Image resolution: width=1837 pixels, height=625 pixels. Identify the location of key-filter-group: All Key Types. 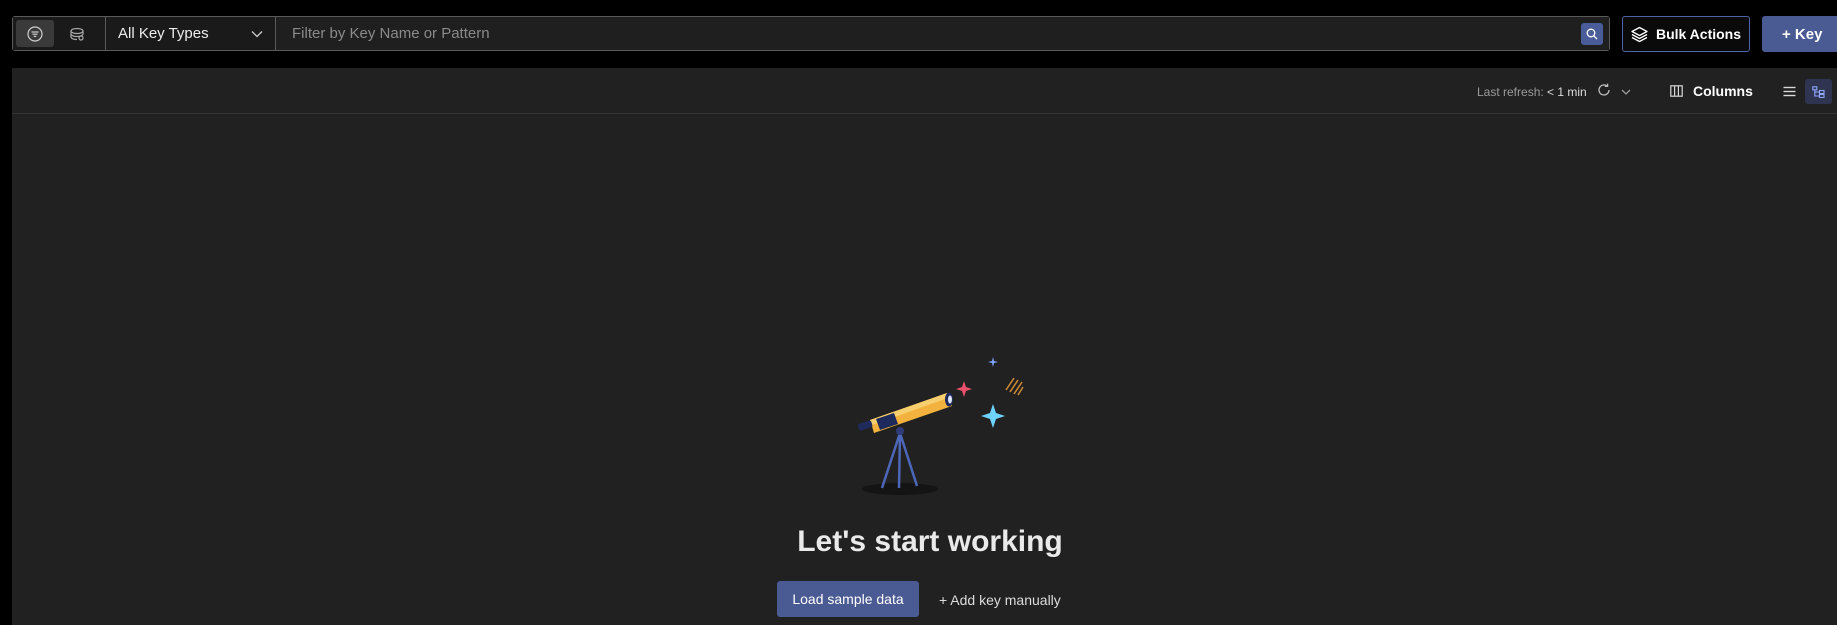
(811, 33).